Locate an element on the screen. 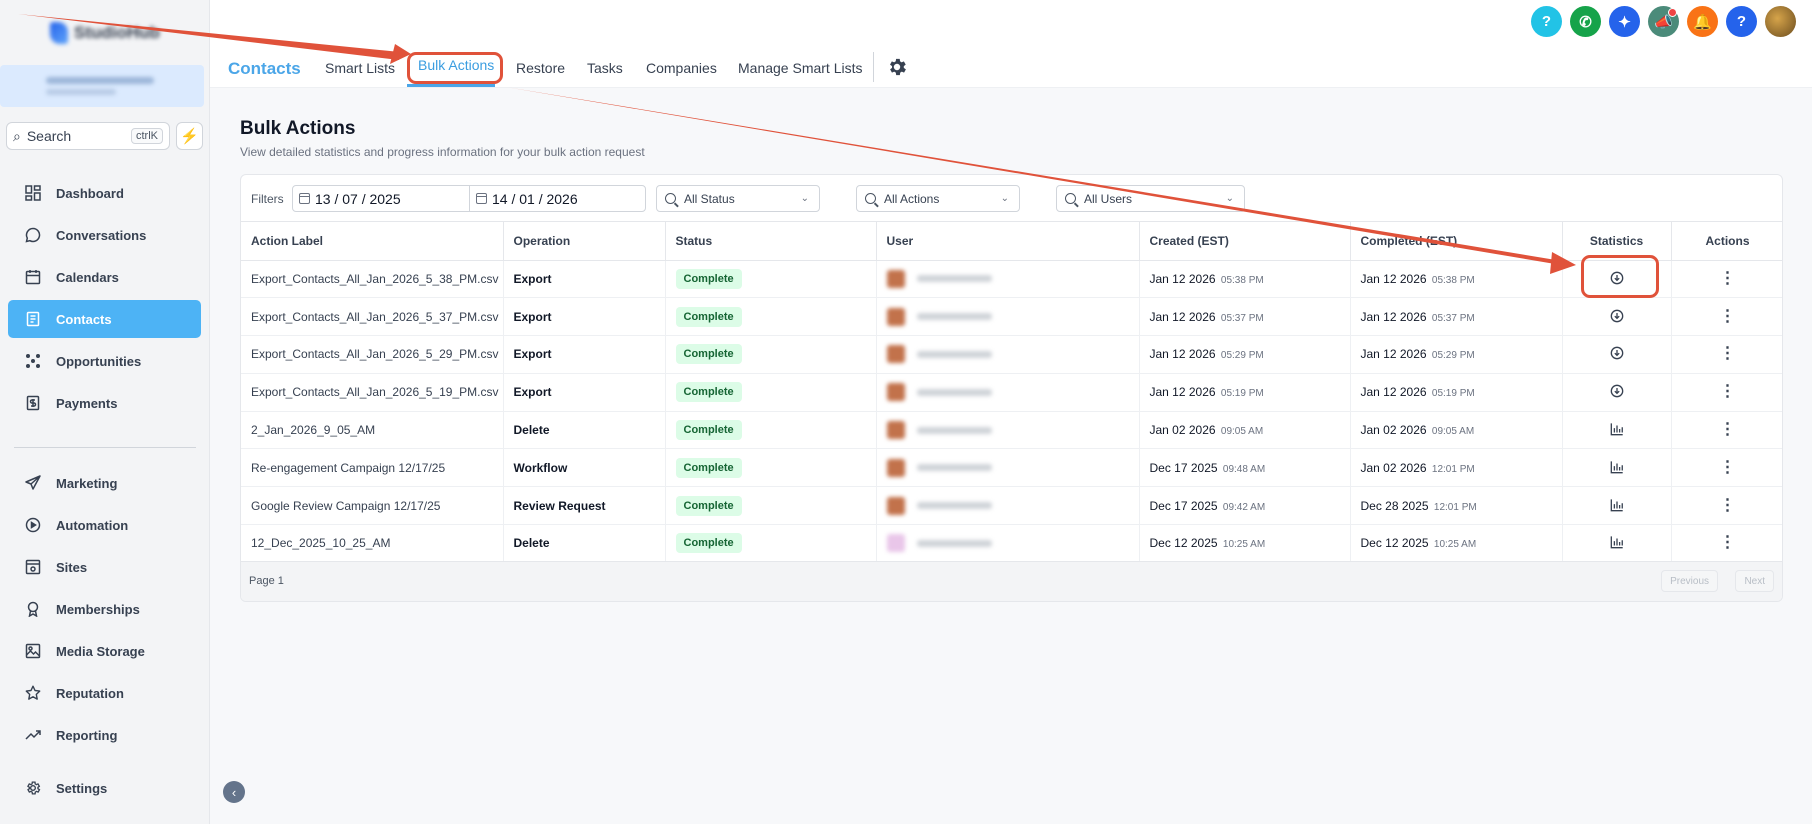 This screenshot has width=1812, height=824. collapse-sidebar-button: ‹ is located at coordinates (234, 792).